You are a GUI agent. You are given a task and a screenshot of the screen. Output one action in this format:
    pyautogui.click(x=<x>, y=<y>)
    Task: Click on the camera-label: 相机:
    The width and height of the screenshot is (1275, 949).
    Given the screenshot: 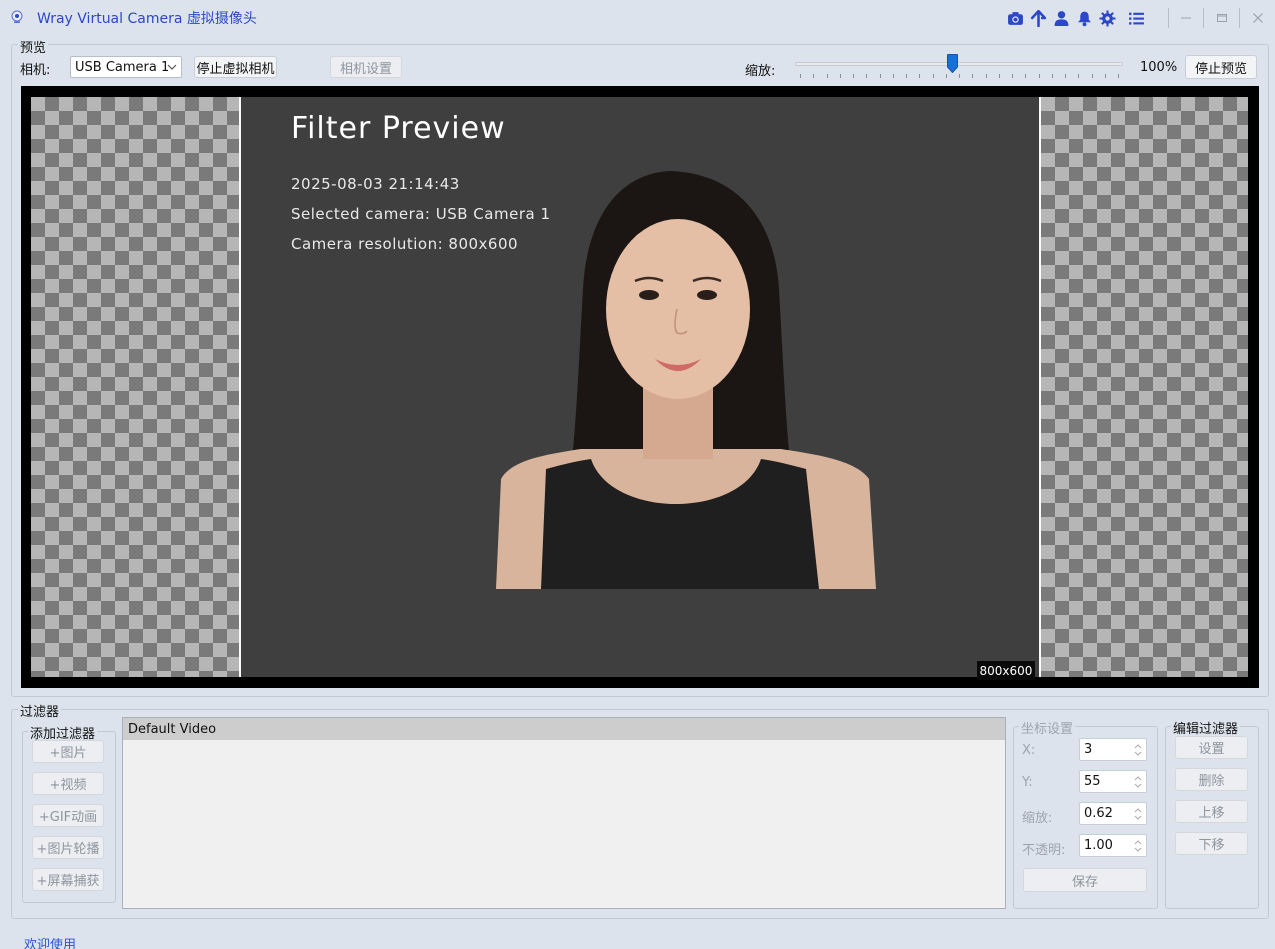 What is the action you would take?
    pyautogui.click(x=35, y=70)
    